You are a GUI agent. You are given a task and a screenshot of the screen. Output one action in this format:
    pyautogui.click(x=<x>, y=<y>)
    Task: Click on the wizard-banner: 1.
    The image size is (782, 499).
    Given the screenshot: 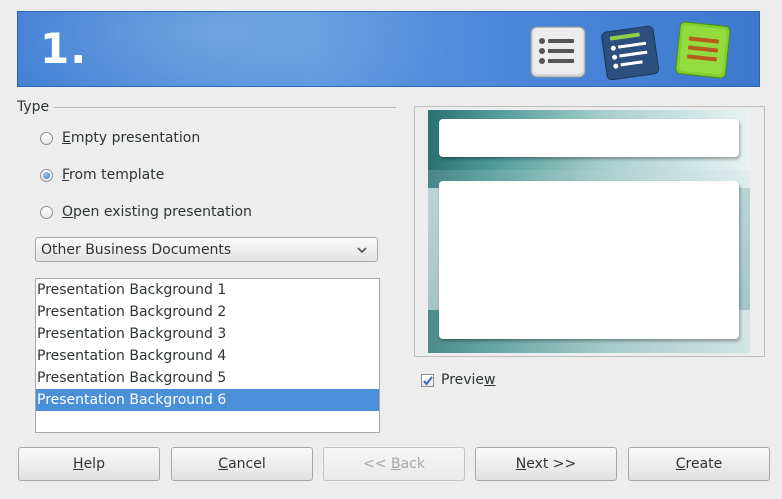 What is the action you would take?
    pyautogui.click(x=388, y=49)
    